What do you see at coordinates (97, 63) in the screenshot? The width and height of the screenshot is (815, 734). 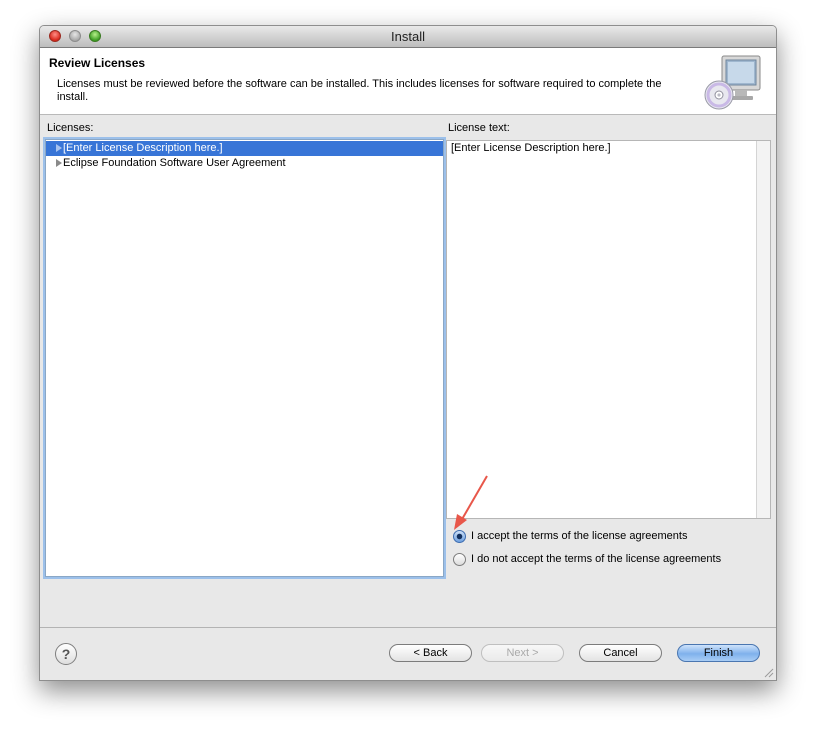 I see `page-title: Review Licenses` at bounding box center [97, 63].